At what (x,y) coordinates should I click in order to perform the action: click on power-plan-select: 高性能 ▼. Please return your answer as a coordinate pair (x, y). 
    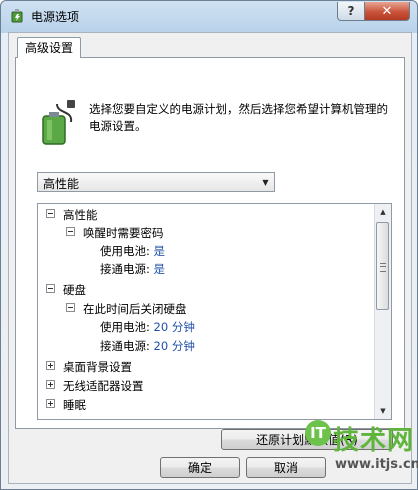
    Looking at the image, I should click on (156, 182).